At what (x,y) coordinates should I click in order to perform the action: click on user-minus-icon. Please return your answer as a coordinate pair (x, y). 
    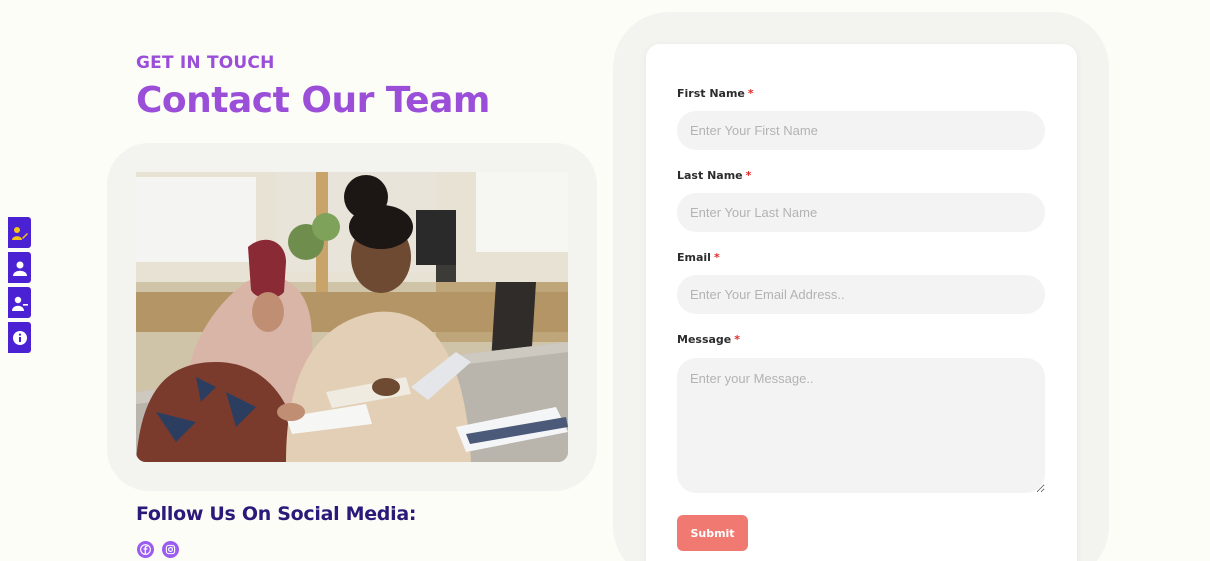
    Looking at the image, I should click on (19, 303).